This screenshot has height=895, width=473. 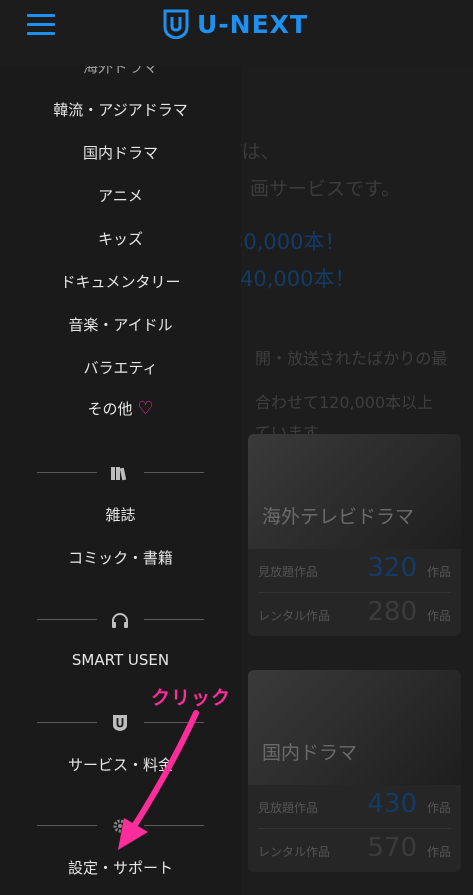 I want to click on click-annotation-label: クリック, so click(x=191, y=698).